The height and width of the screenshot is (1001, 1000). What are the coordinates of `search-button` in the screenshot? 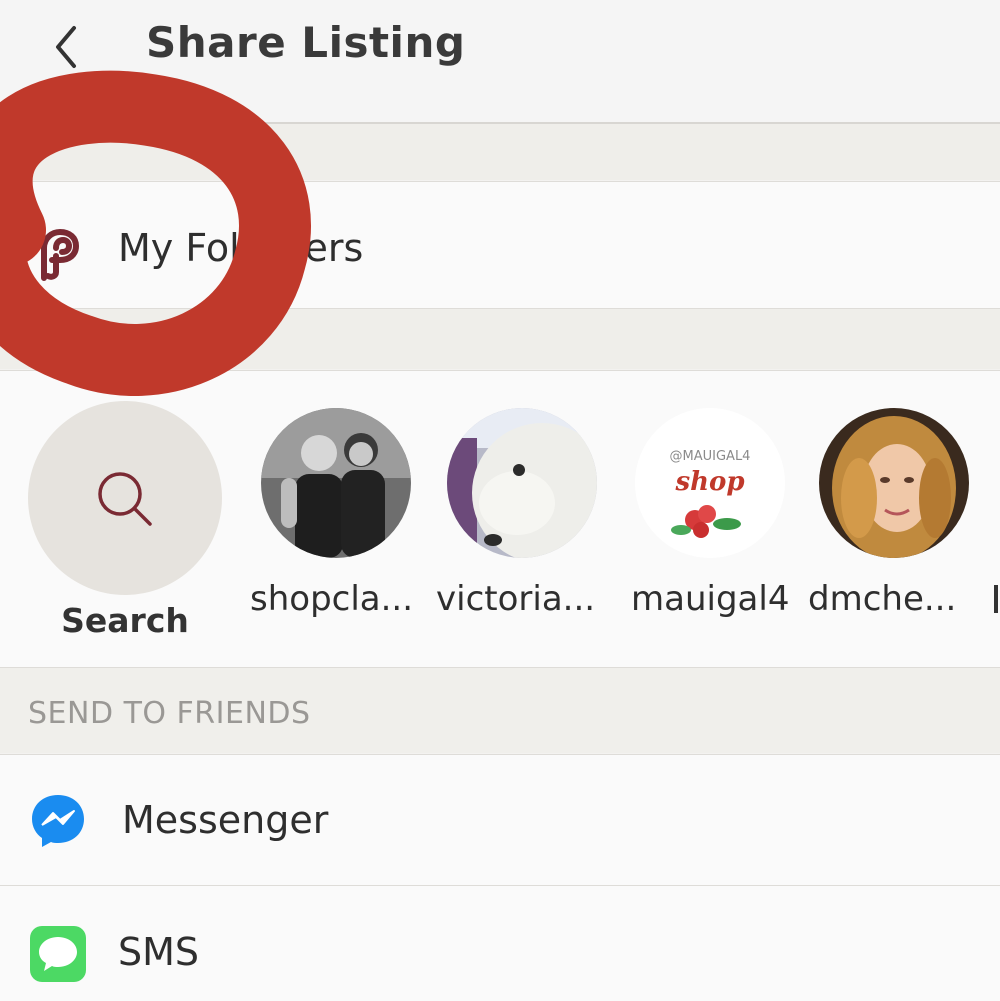 It's located at (125, 498).